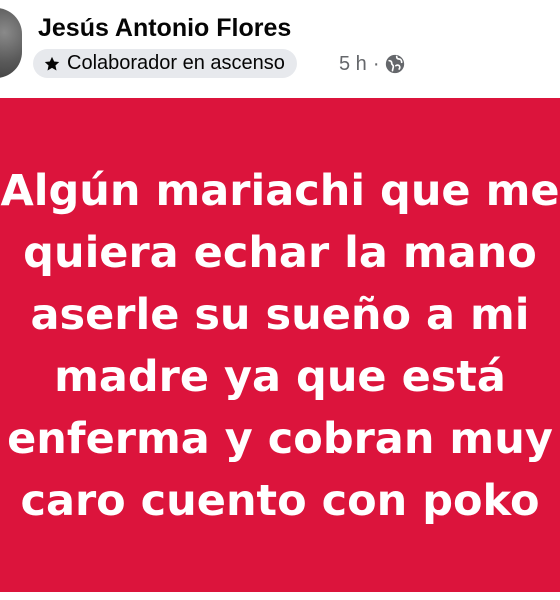  Describe the element at coordinates (280, 315) in the screenshot. I see `post-text-line: aserle su sueño a mi` at that location.